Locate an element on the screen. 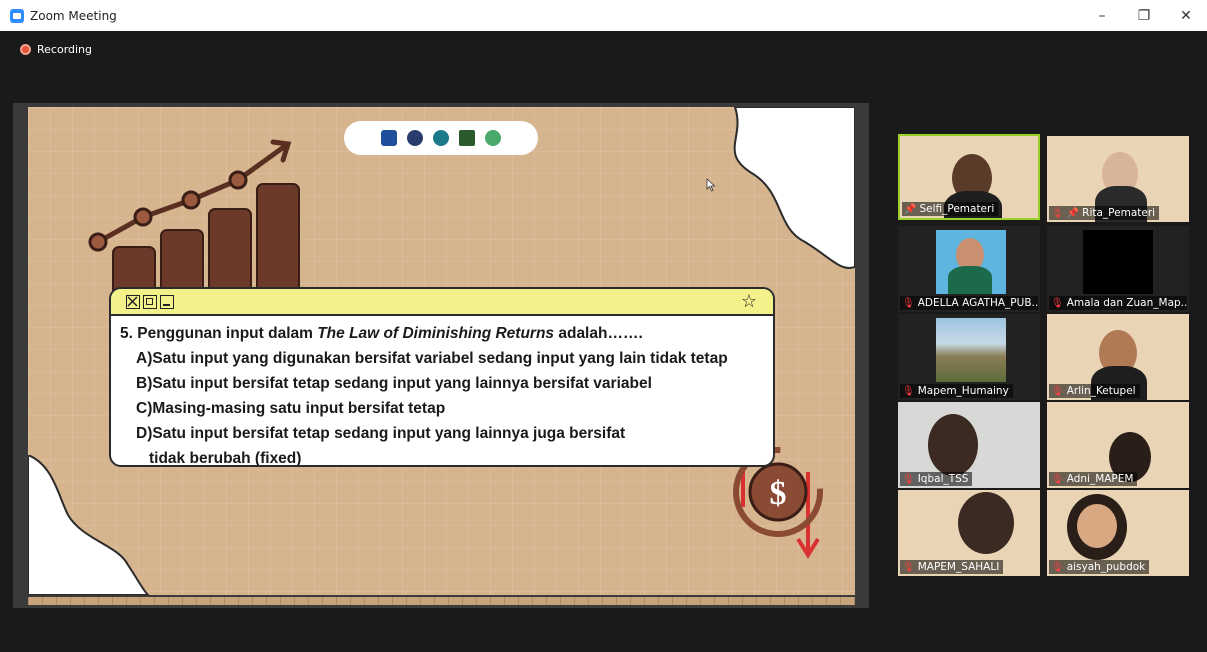 The image size is (1207, 652). video-tile-6: 🎙 Arlin_Ketupel is located at coordinates (1118, 357).